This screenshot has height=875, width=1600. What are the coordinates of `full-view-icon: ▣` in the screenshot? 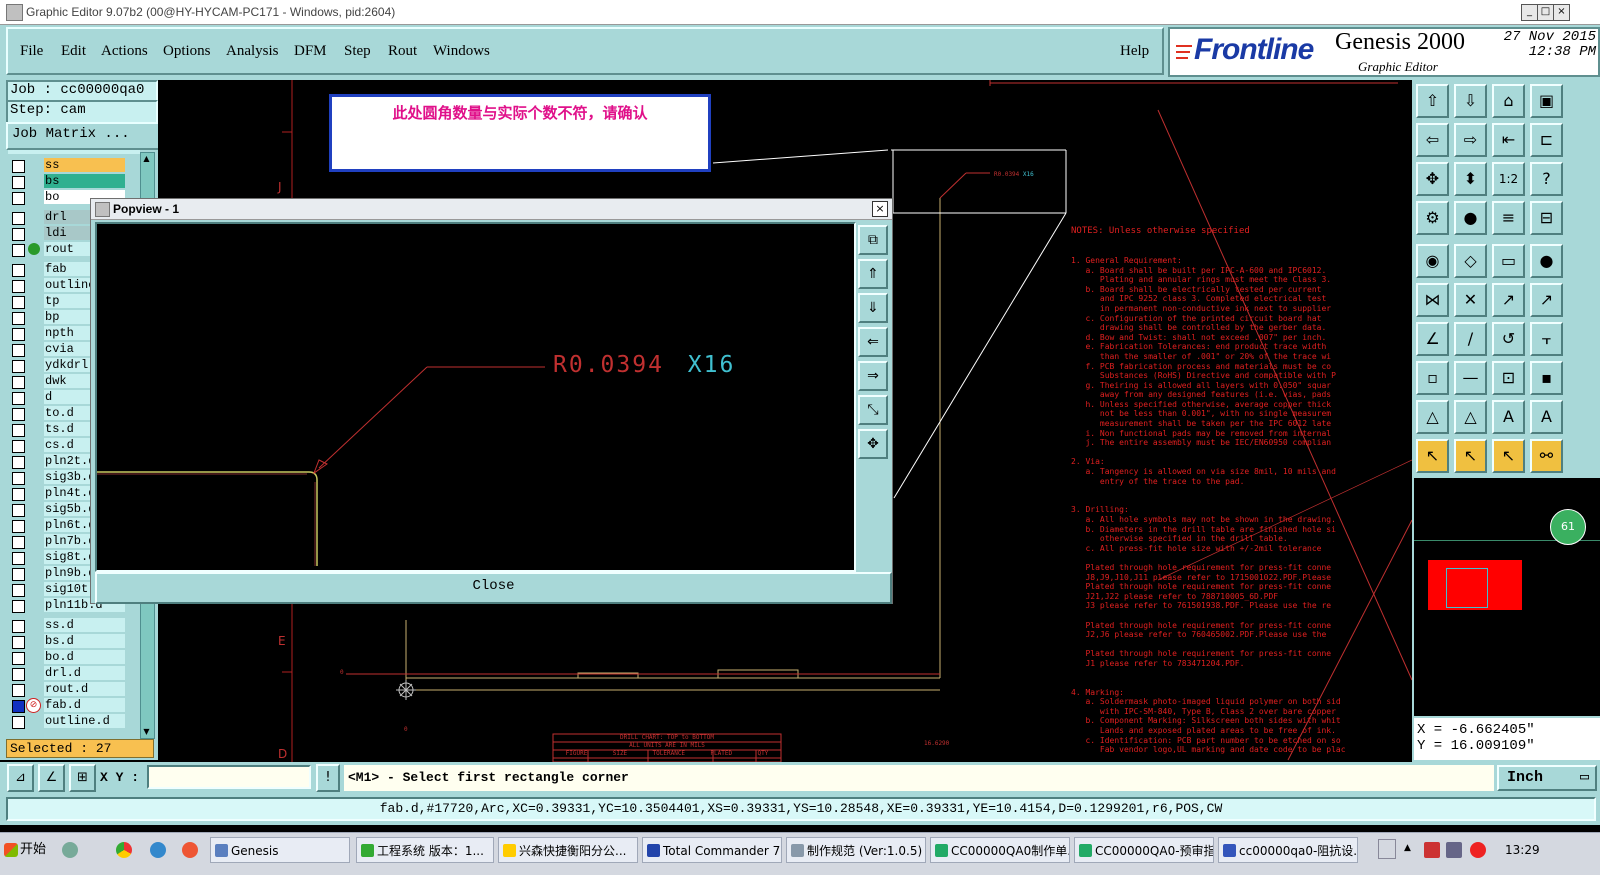 It's located at (1546, 101).